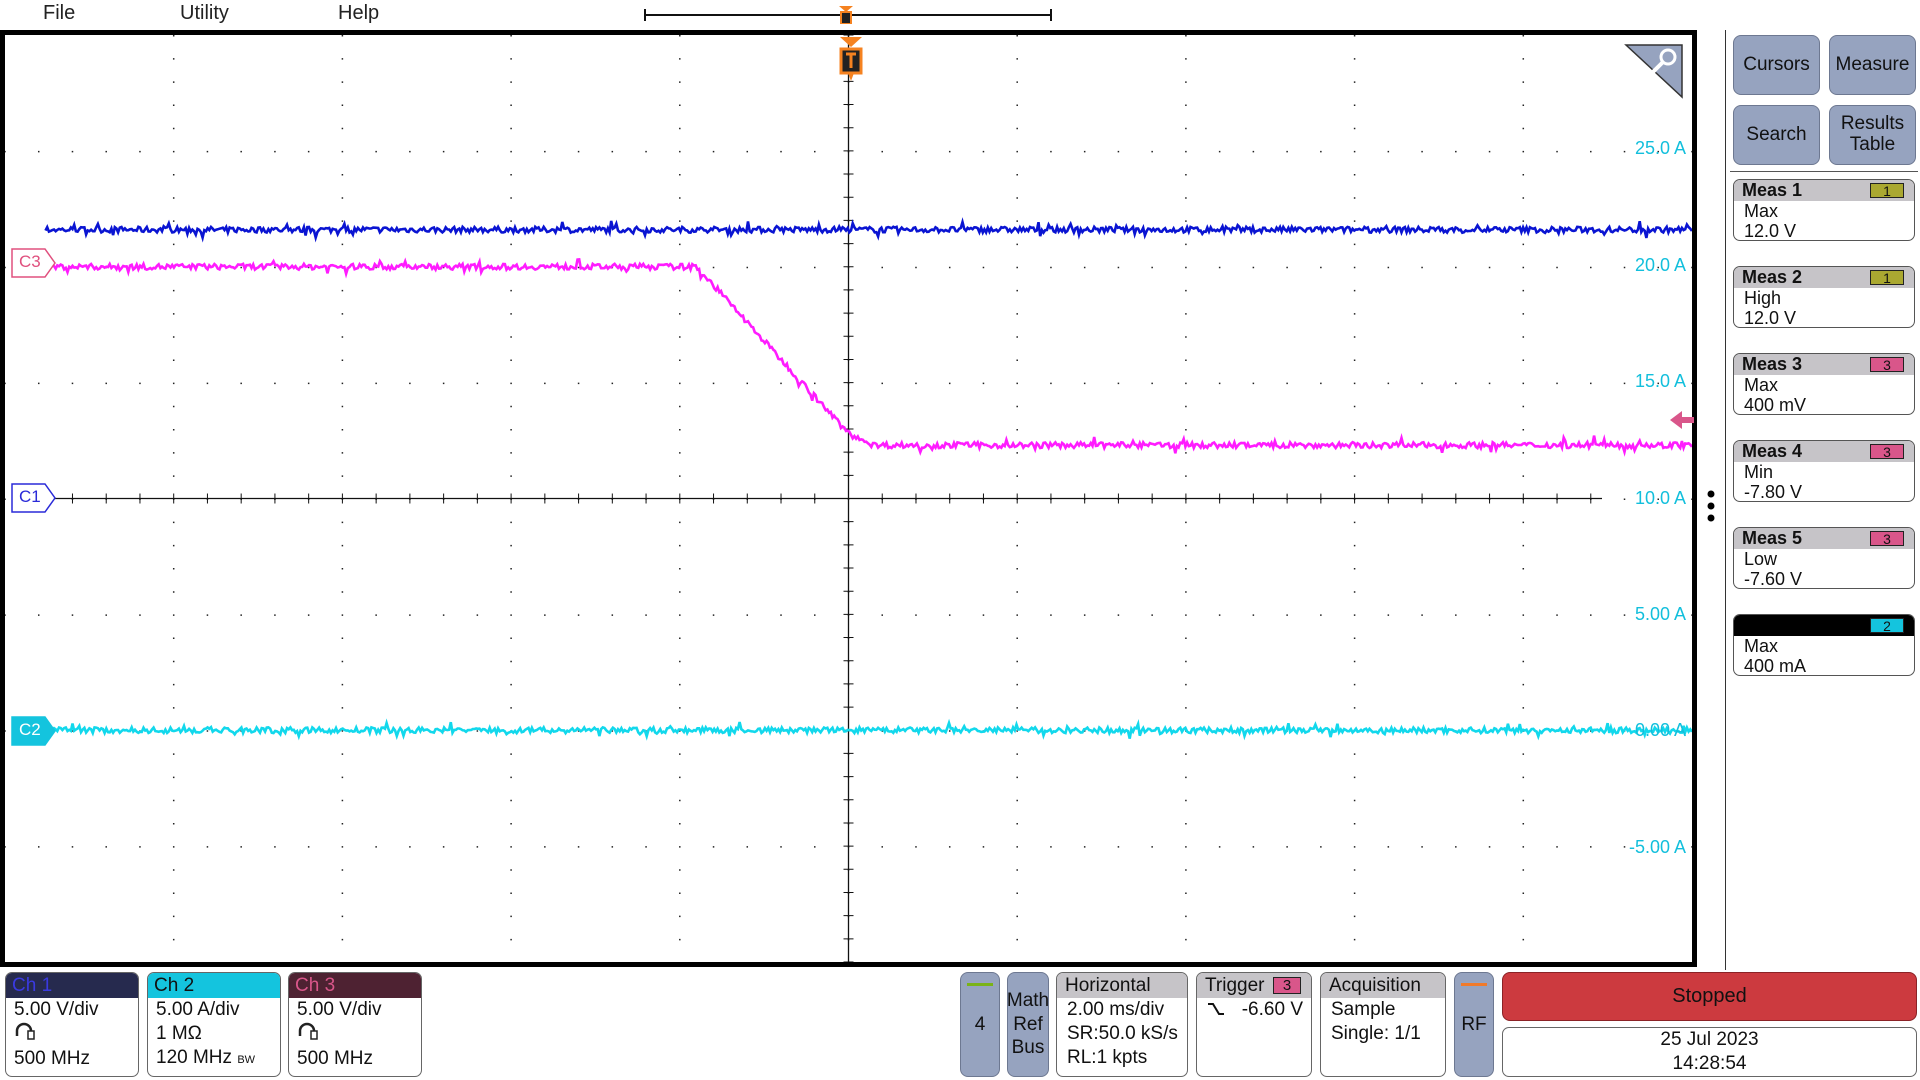 This screenshot has height=1080, width=1920. I want to click on ch2-label: Ch 2, so click(214, 985).